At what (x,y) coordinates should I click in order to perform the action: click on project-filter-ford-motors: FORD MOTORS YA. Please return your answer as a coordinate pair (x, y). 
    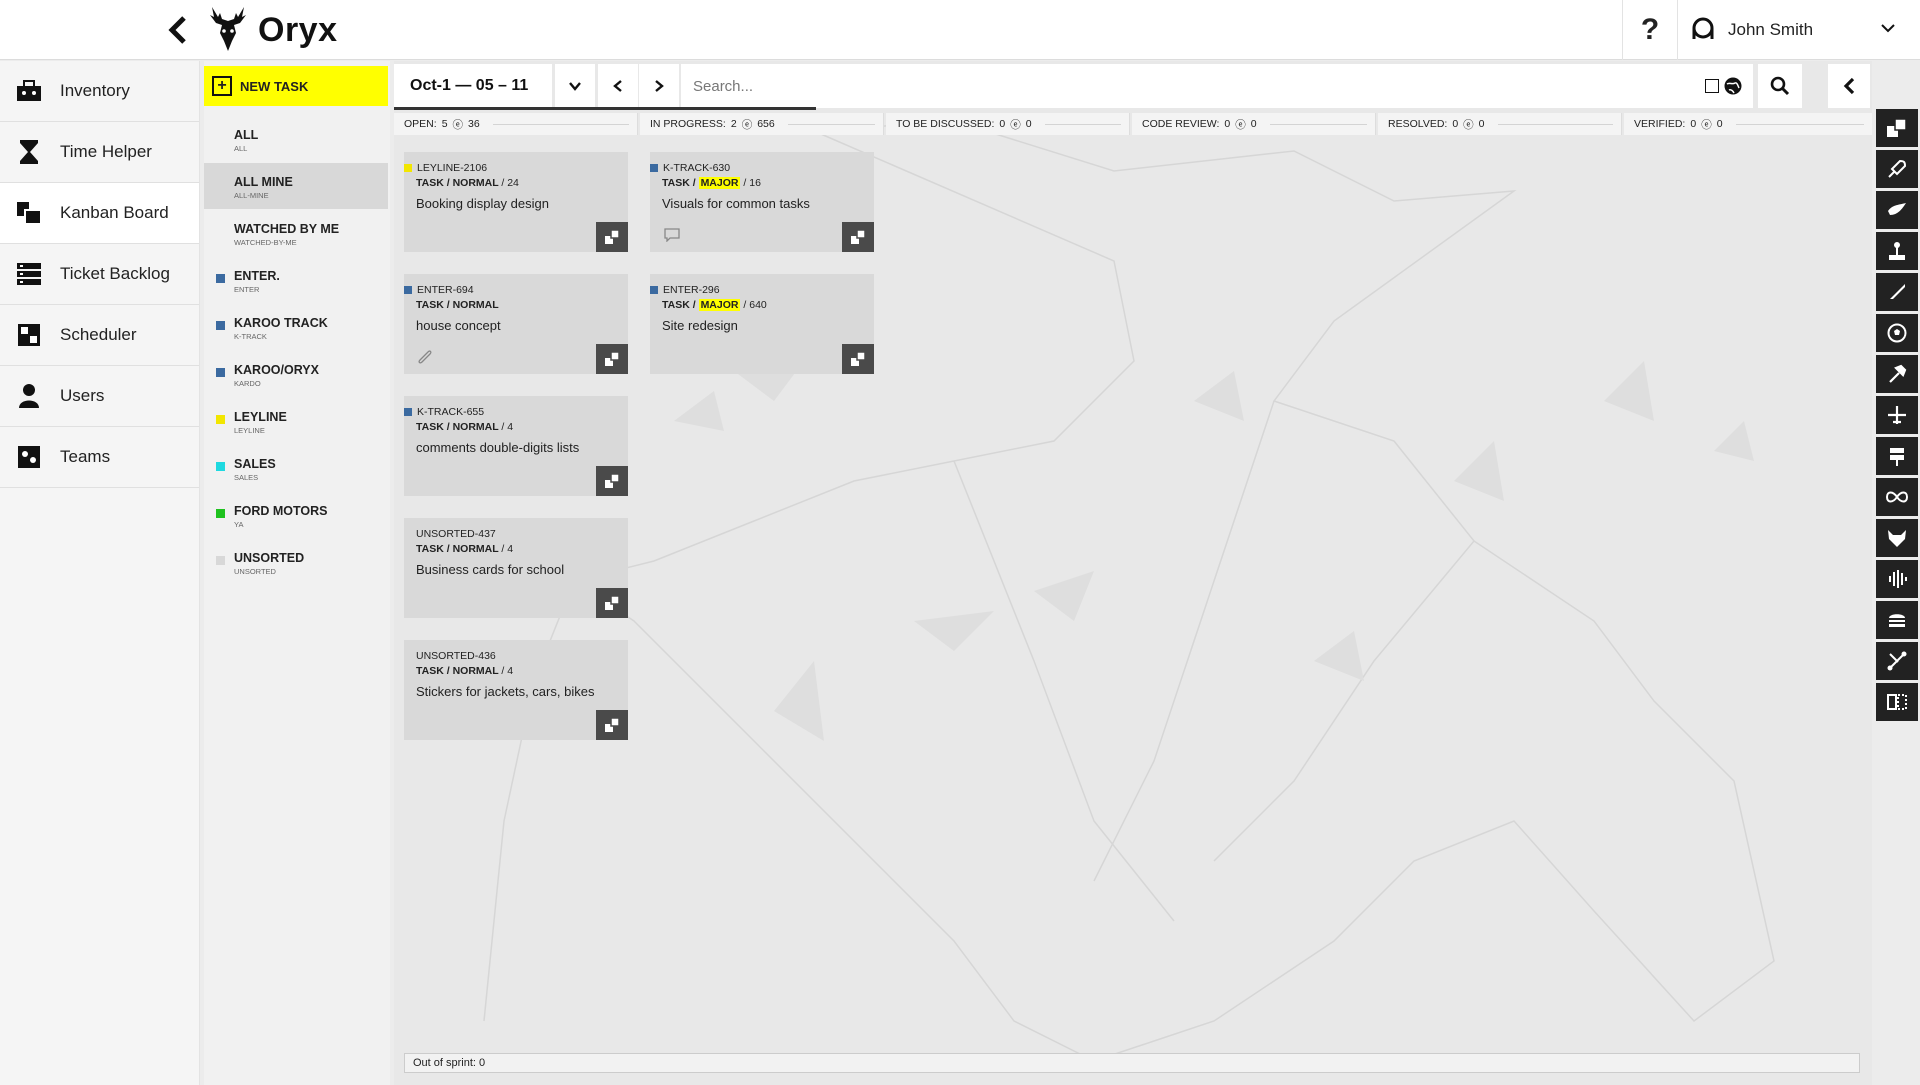
    Looking at the image, I should click on (296, 515).